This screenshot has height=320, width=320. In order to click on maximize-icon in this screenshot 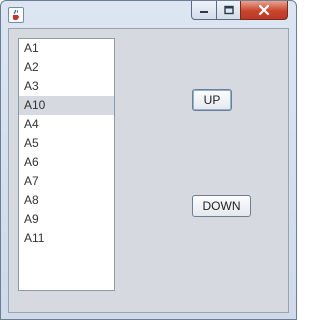, I will do `click(228, 10)`.